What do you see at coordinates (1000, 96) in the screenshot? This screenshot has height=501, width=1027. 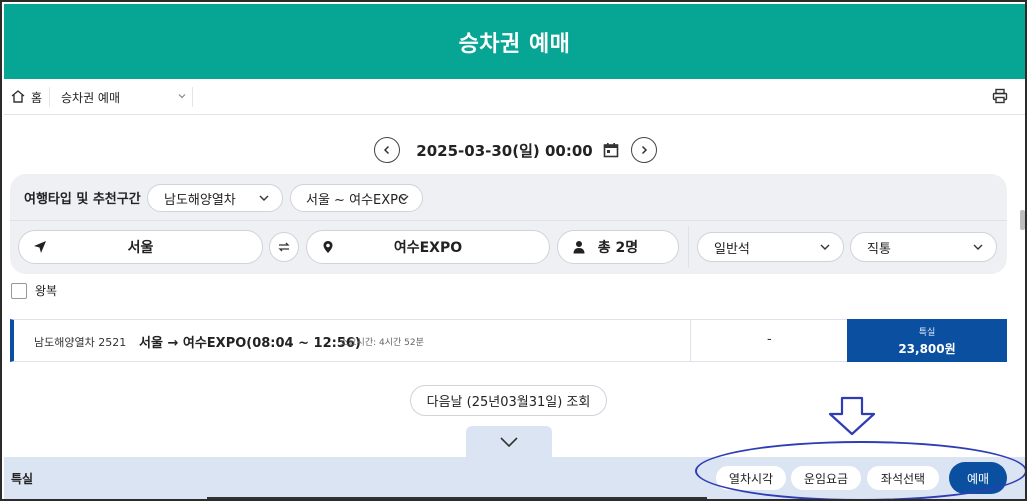 I see `print-icon` at bounding box center [1000, 96].